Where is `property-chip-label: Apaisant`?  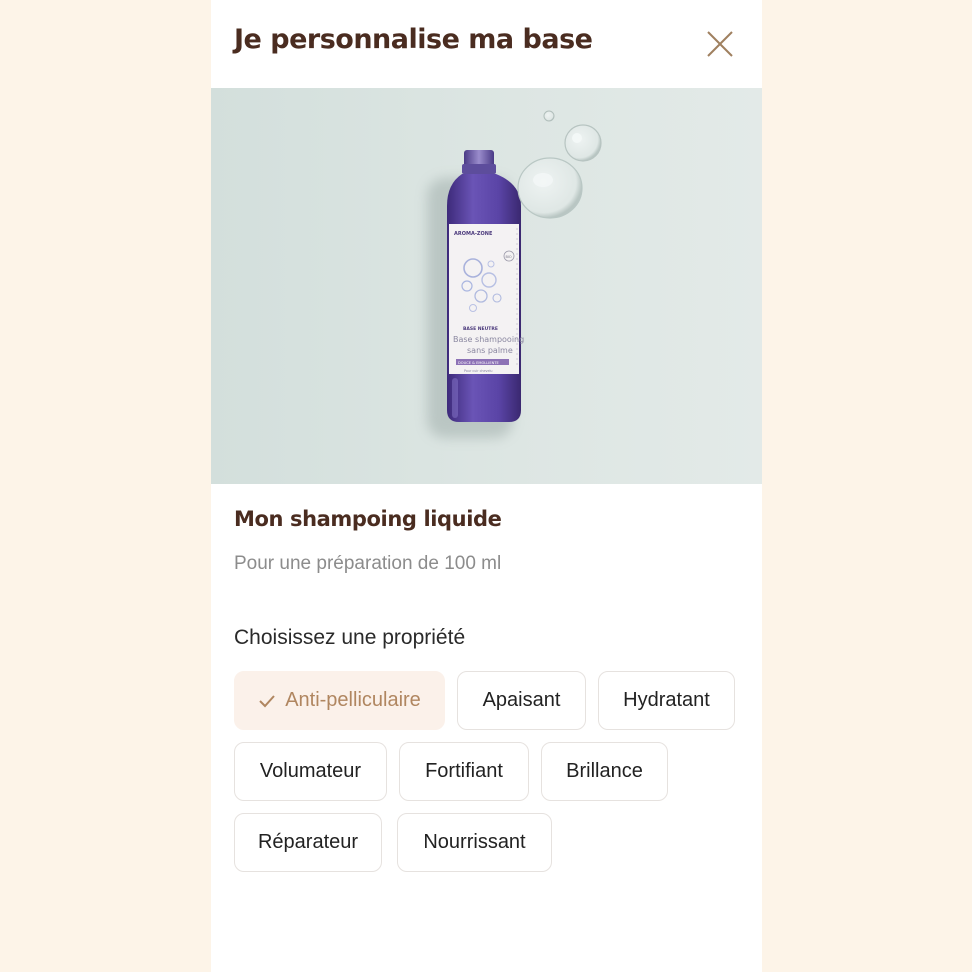
property-chip-label: Apaisant is located at coordinates (521, 700).